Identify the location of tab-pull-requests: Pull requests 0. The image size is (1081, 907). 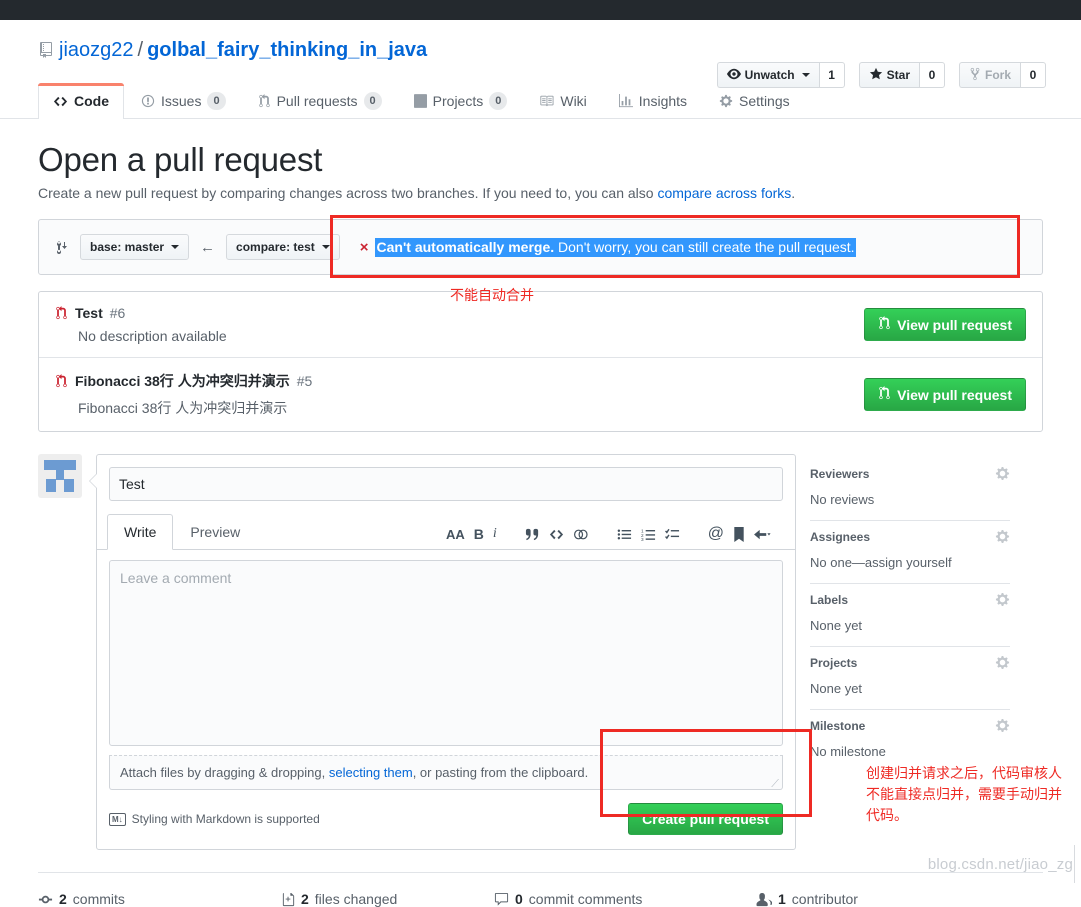
(320, 101).